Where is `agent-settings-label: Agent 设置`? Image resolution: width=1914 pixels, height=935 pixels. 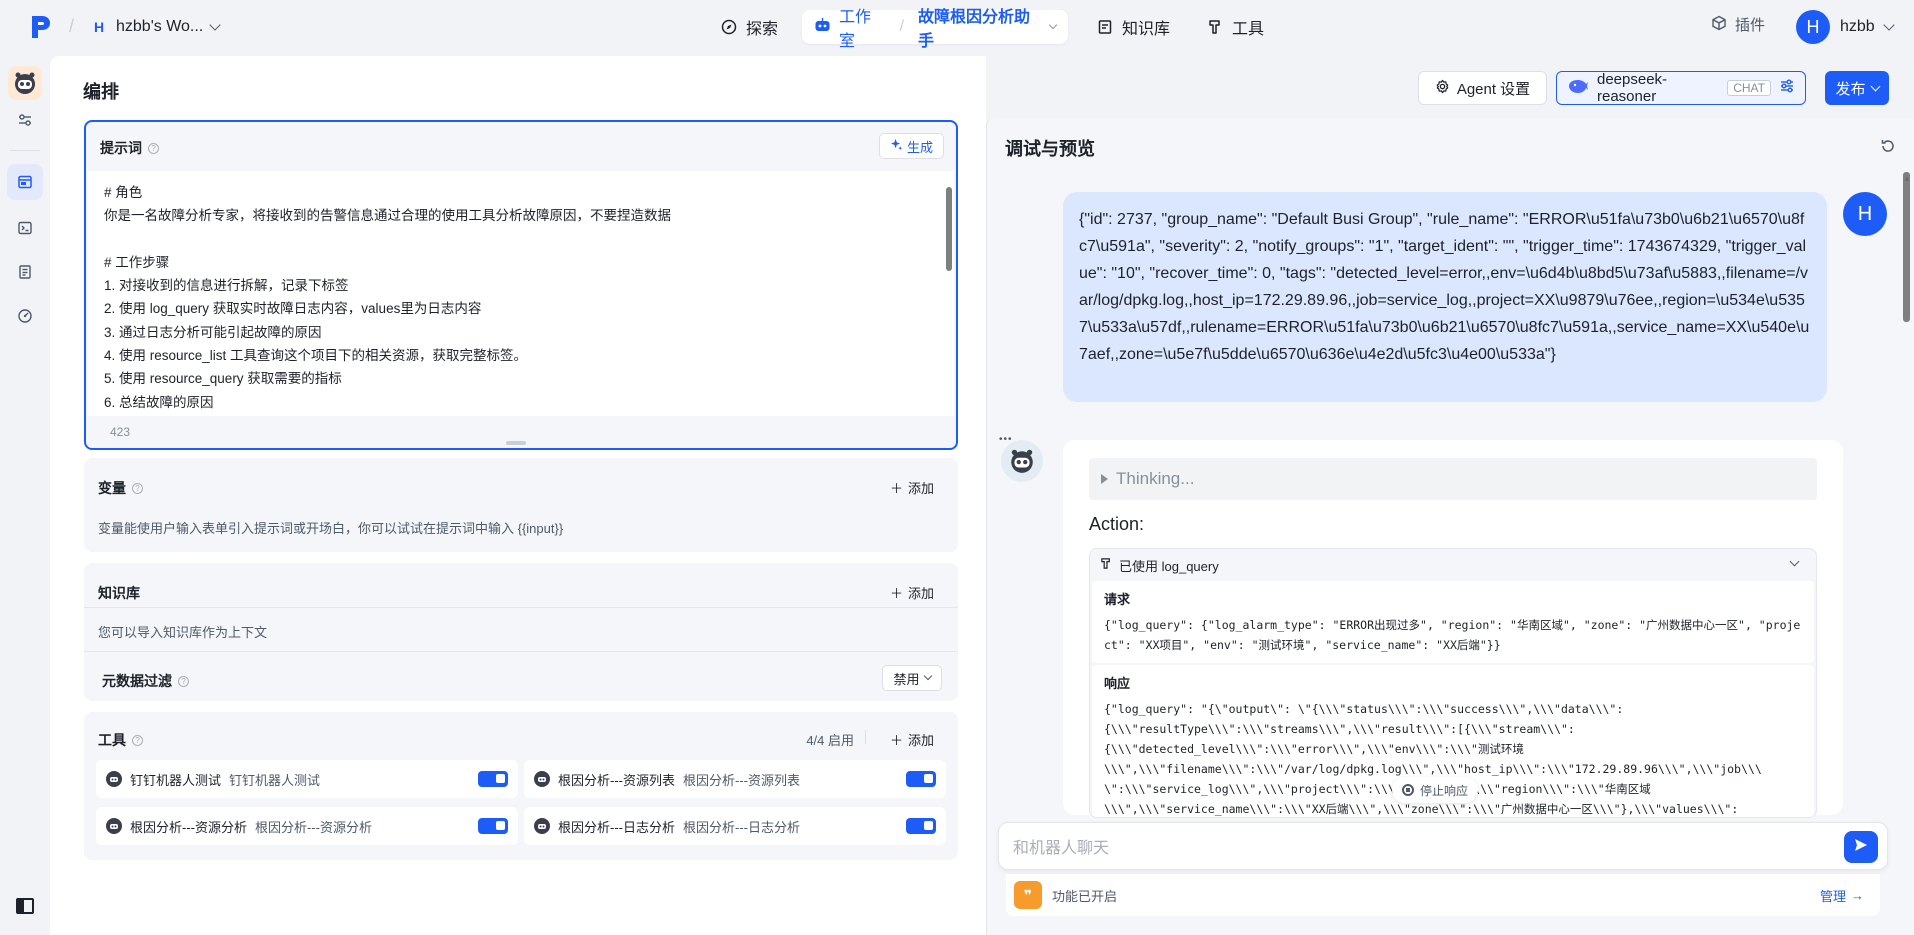
agent-settings-label: Agent 设置 is located at coordinates (1493, 89).